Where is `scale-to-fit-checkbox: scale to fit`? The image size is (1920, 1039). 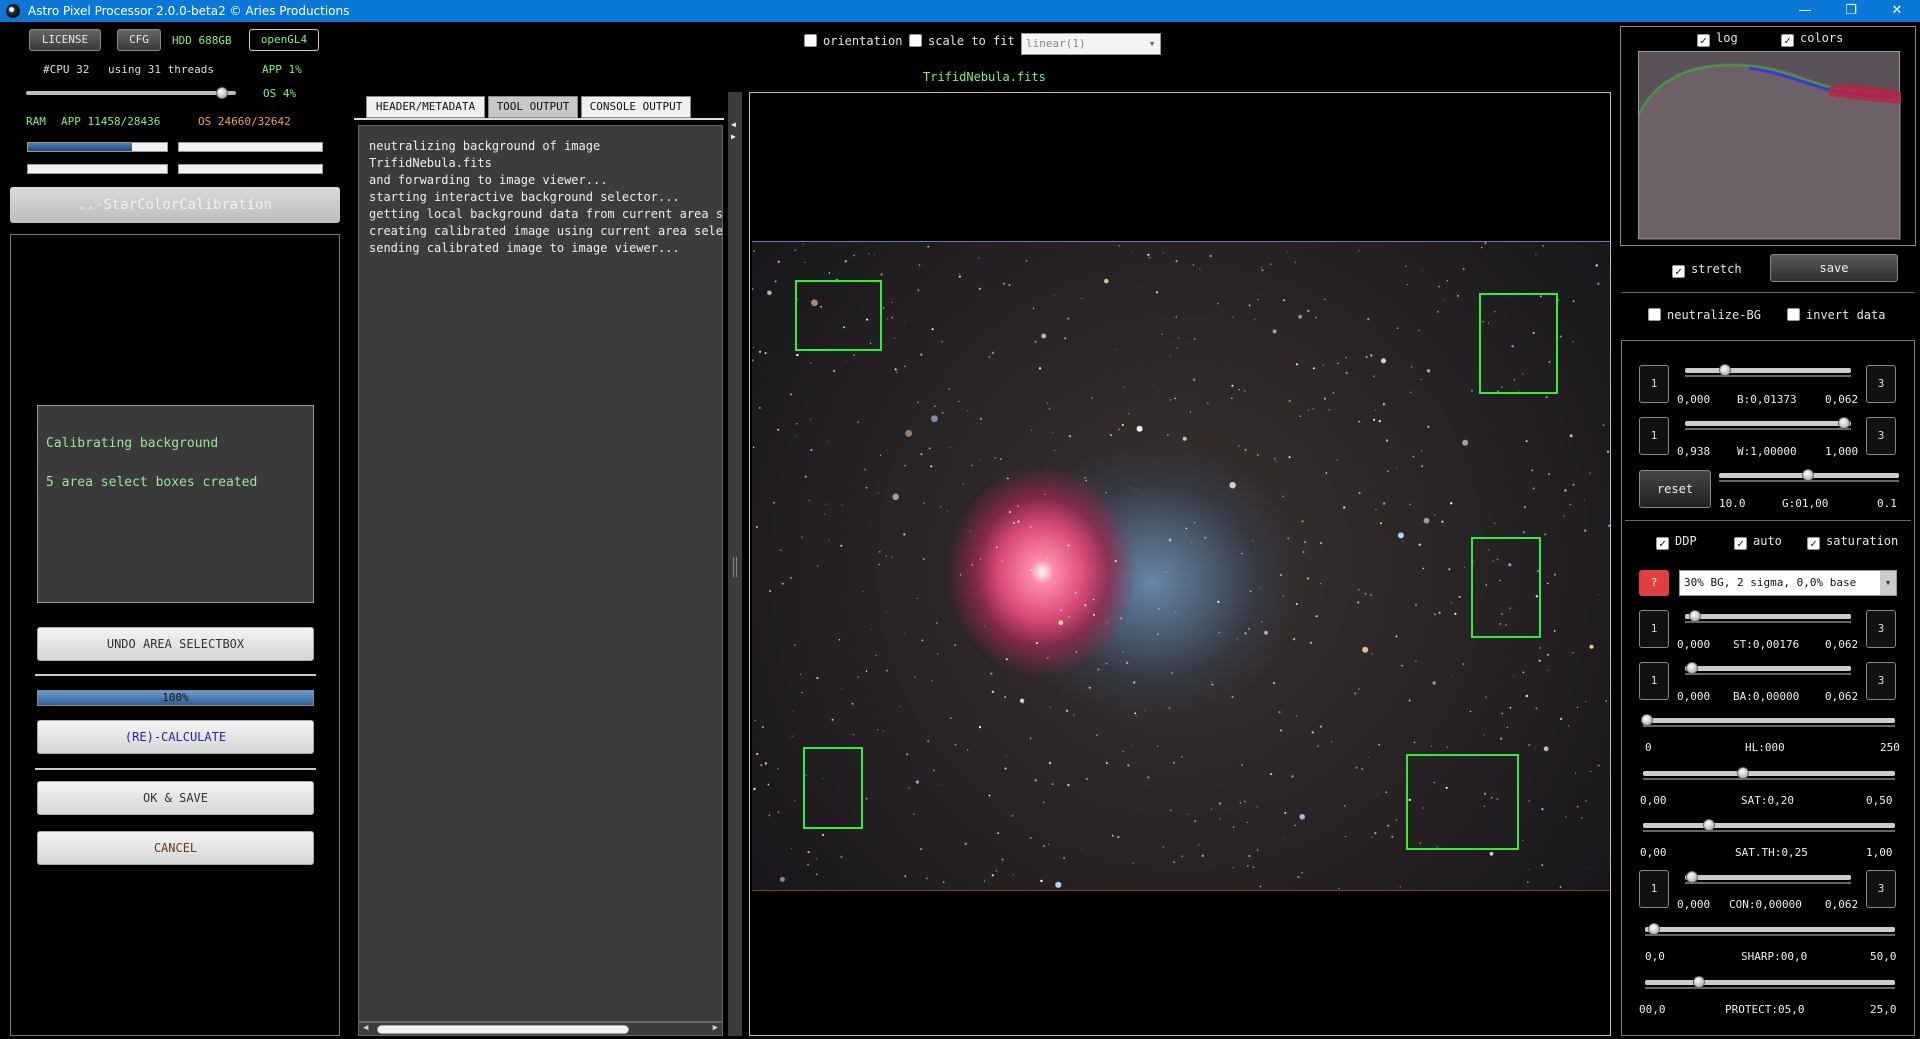
scale-to-fit-checkbox: scale to fit is located at coordinates (962, 41).